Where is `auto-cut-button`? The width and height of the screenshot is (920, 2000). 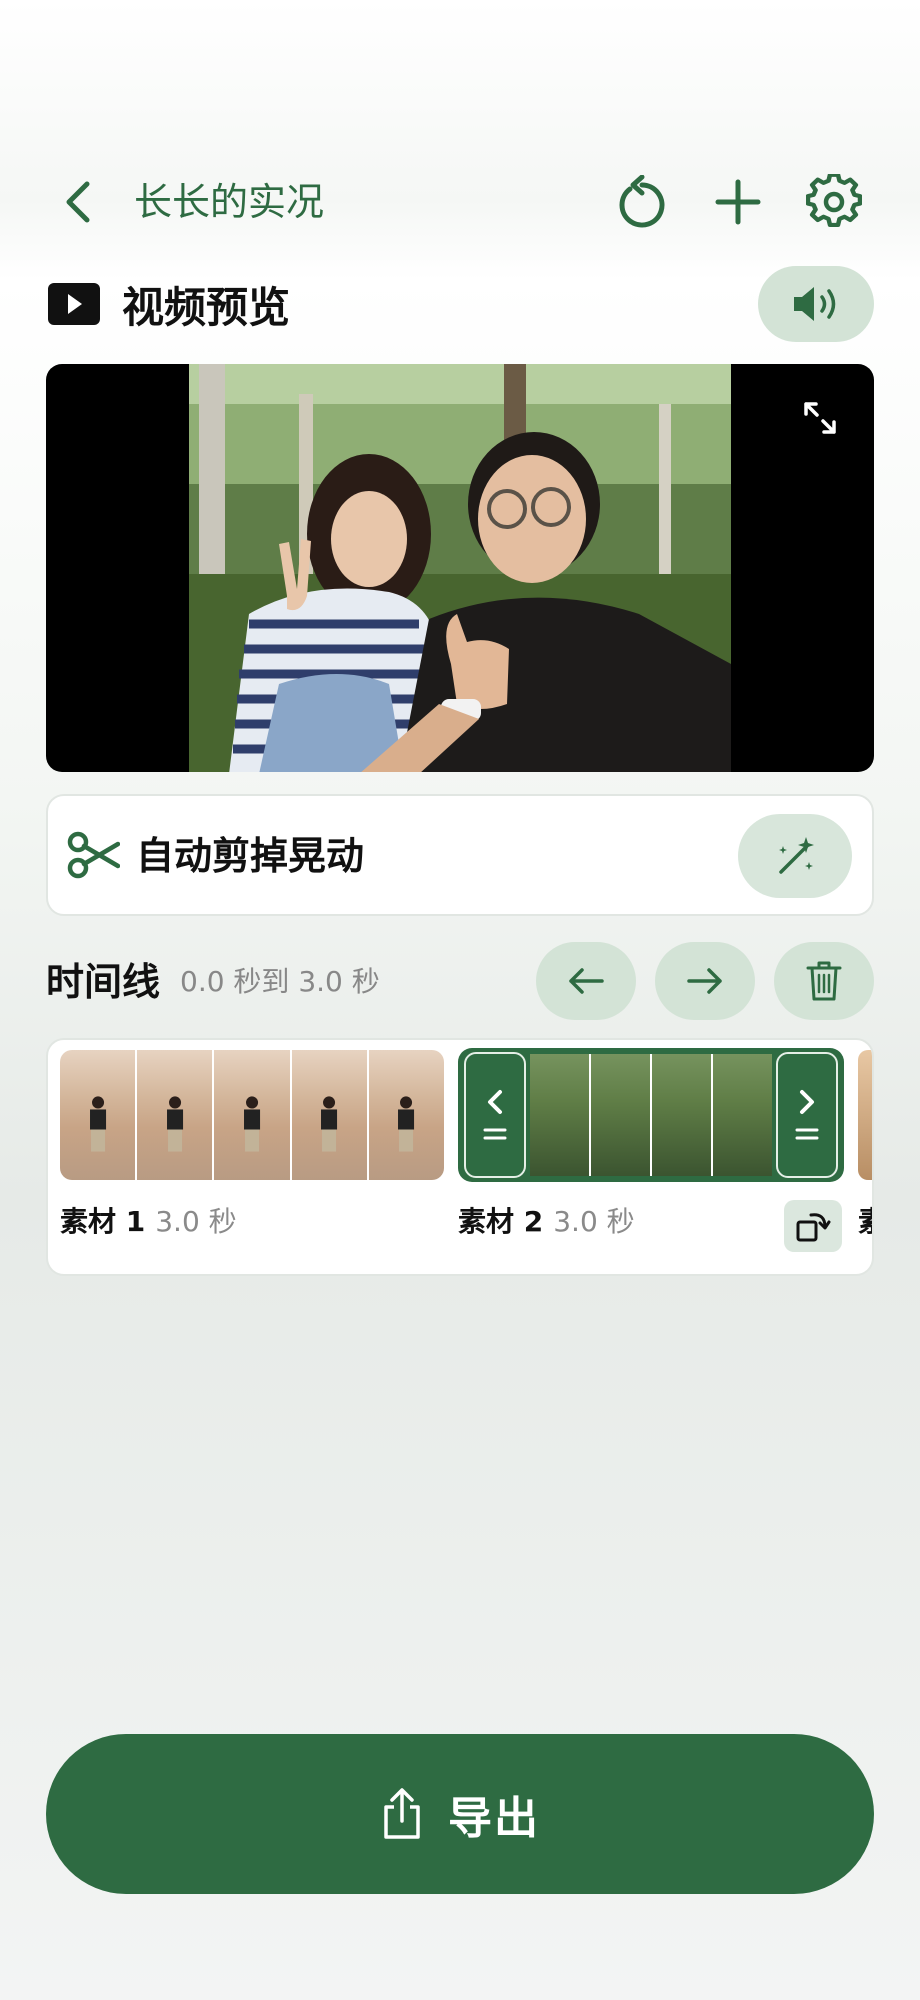
auto-cut-button is located at coordinates (795, 856).